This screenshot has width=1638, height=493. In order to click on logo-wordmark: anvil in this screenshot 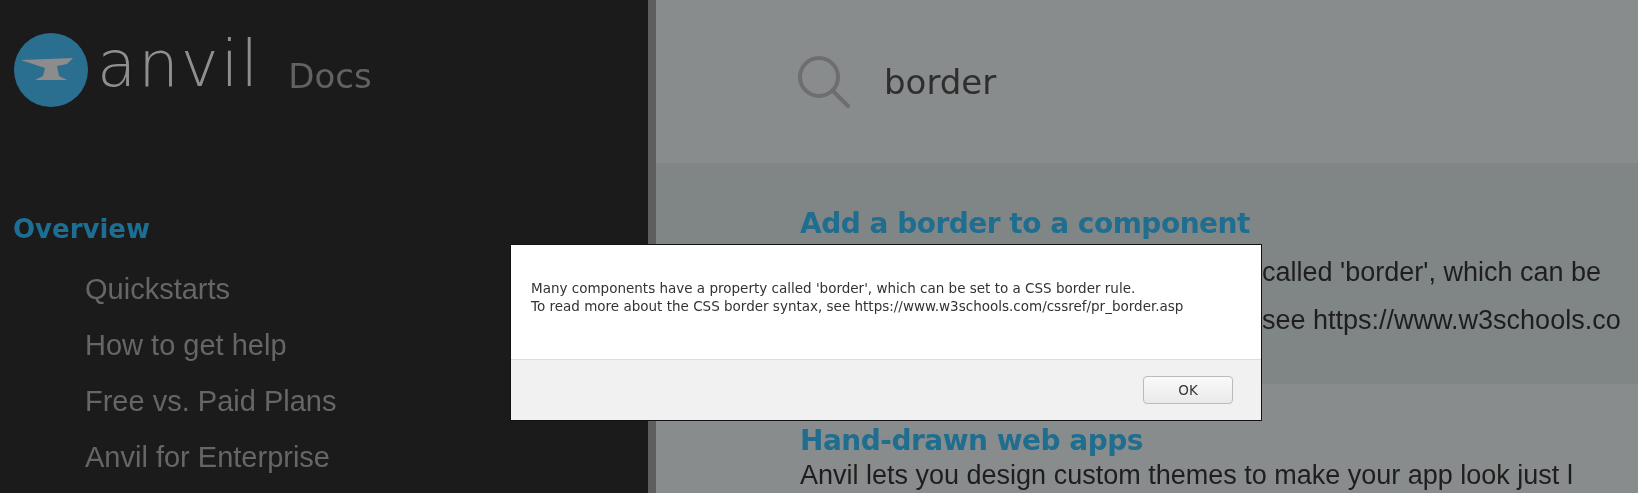, I will do `click(179, 64)`.